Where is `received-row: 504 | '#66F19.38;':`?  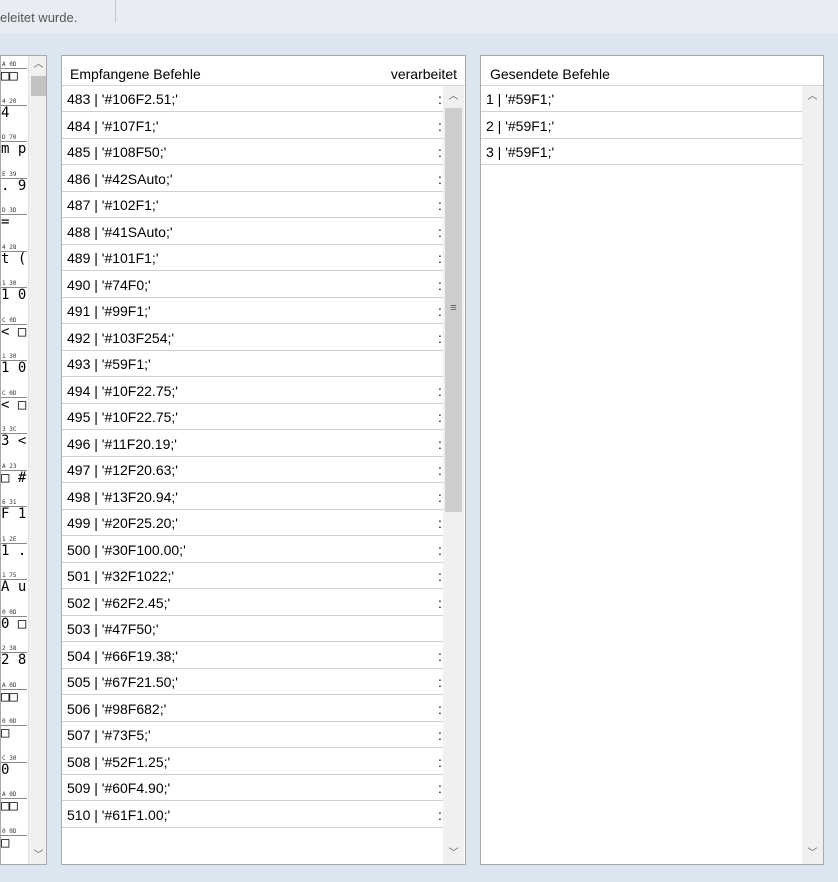 received-row: 504 | '#66F19.38;': is located at coordinates (252, 656).